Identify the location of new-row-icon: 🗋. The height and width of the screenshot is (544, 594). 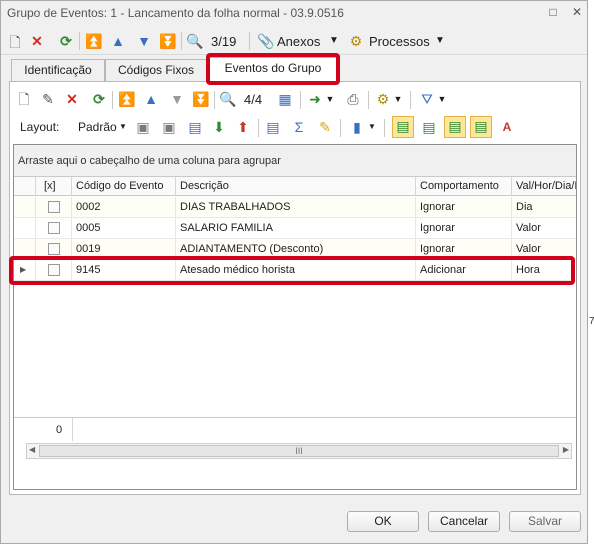
(24, 99).